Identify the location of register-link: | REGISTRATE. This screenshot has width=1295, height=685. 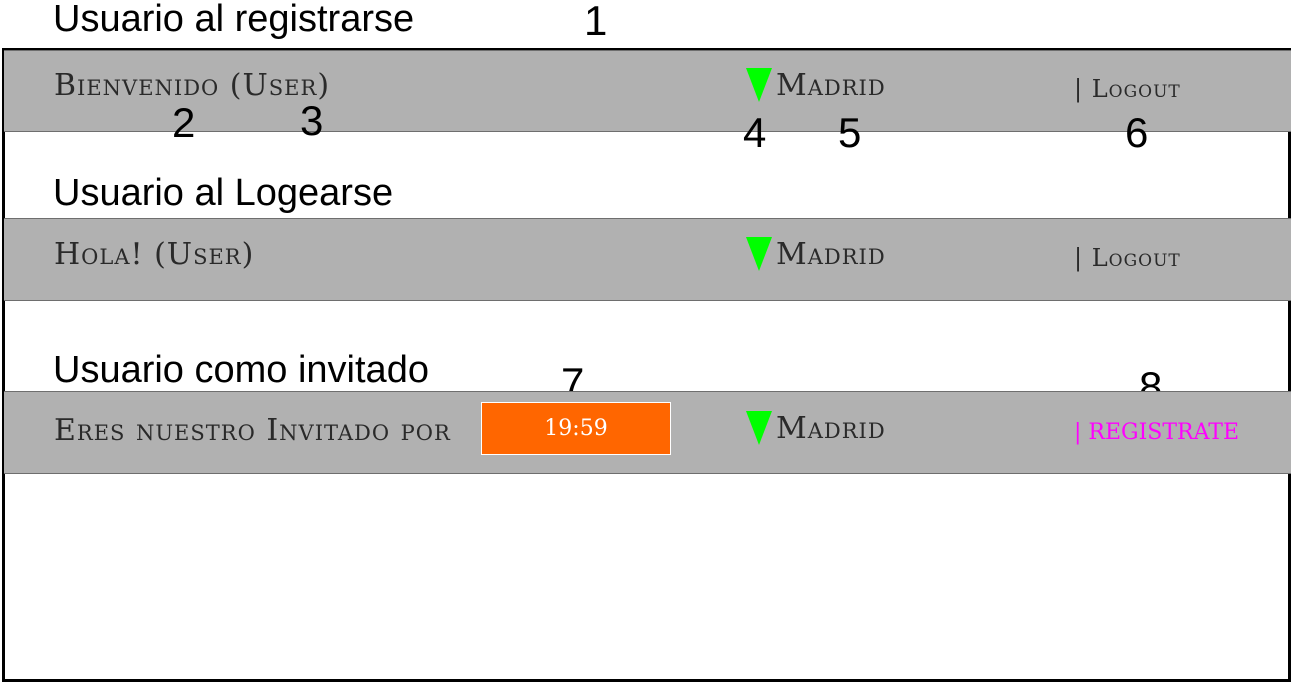
(1156, 433).